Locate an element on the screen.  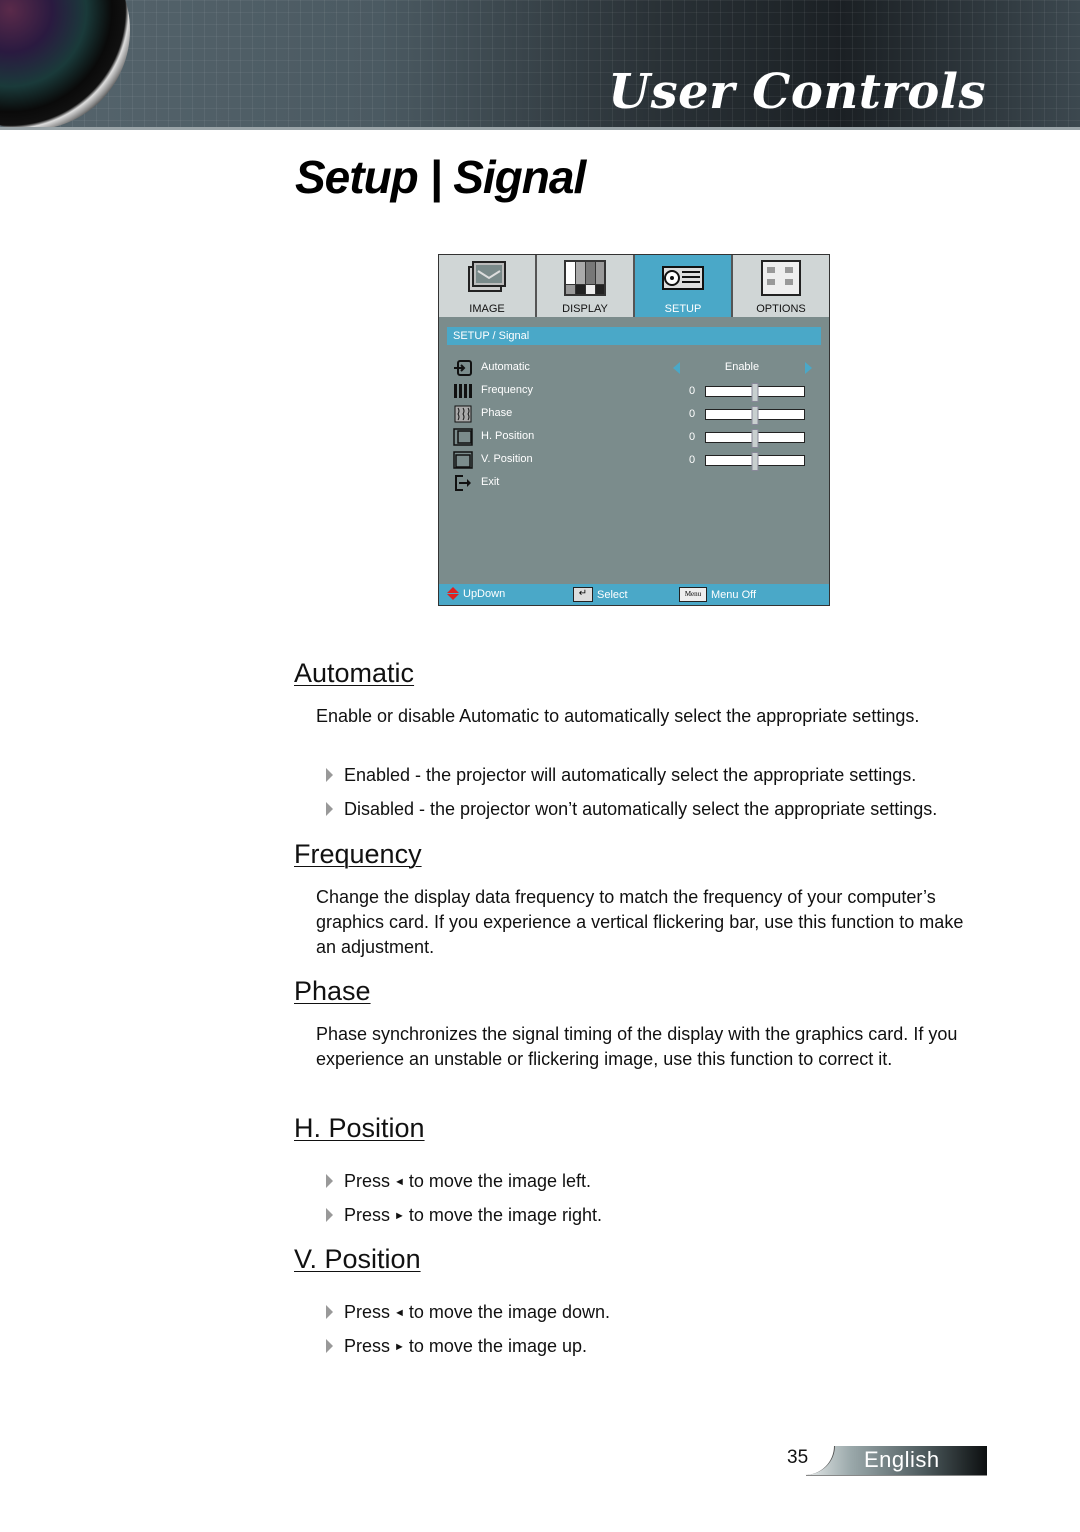
tab-display: DISPLAY is located at coordinates (586, 286).